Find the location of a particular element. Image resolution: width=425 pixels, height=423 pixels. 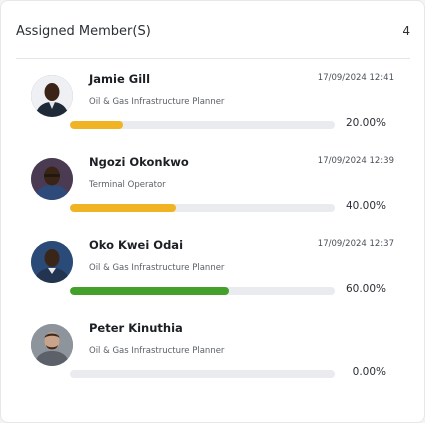

progress-percent: 40.00% is located at coordinates (365, 206).